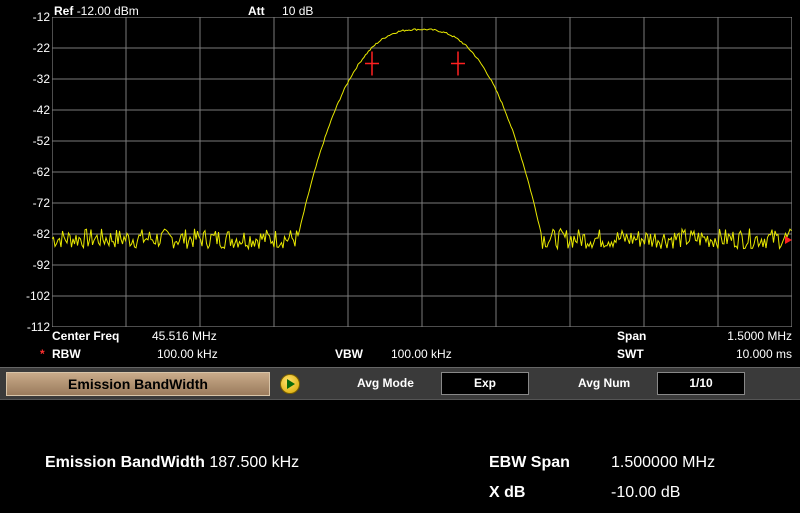 This screenshot has height=513, width=800. Describe the element at coordinates (632, 336) in the screenshot. I see `span-label: Span` at that location.